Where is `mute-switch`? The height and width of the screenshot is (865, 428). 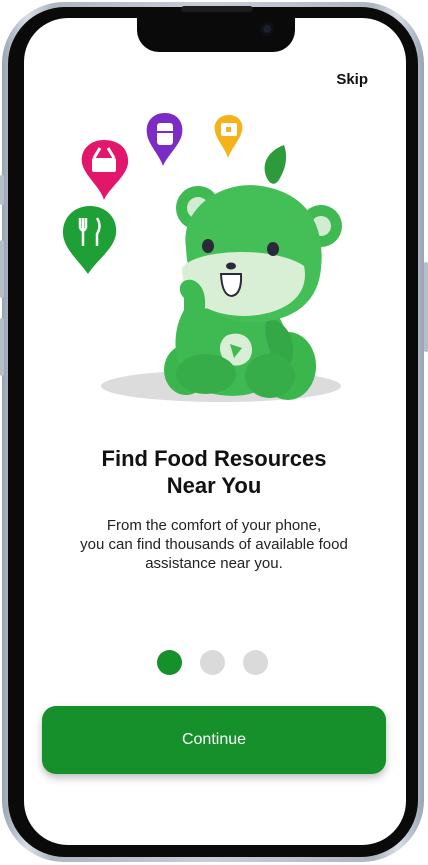
mute-switch is located at coordinates (2, 190).